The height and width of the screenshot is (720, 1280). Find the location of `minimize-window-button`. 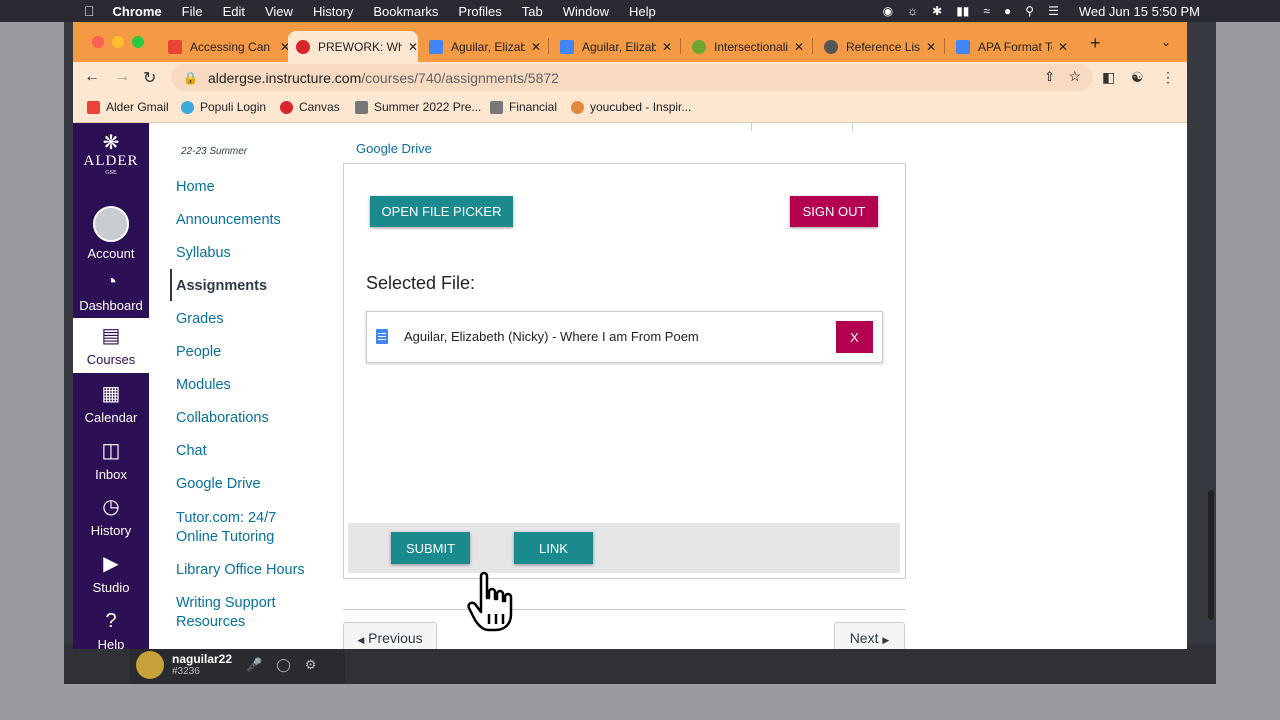

minimize-window-button is located at coordinates (118, 42).